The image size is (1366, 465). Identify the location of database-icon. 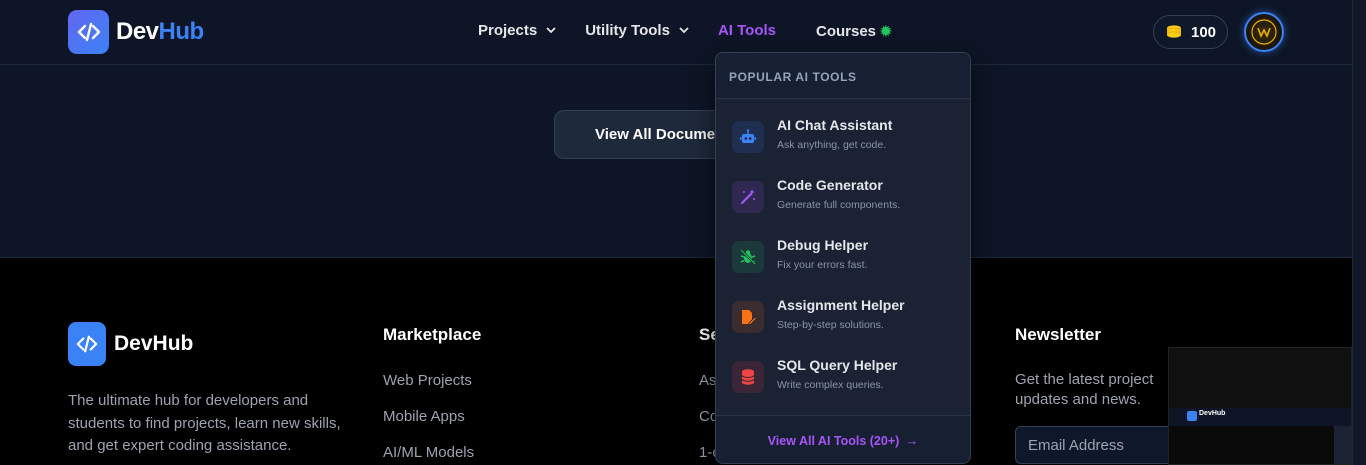
(748, 377).